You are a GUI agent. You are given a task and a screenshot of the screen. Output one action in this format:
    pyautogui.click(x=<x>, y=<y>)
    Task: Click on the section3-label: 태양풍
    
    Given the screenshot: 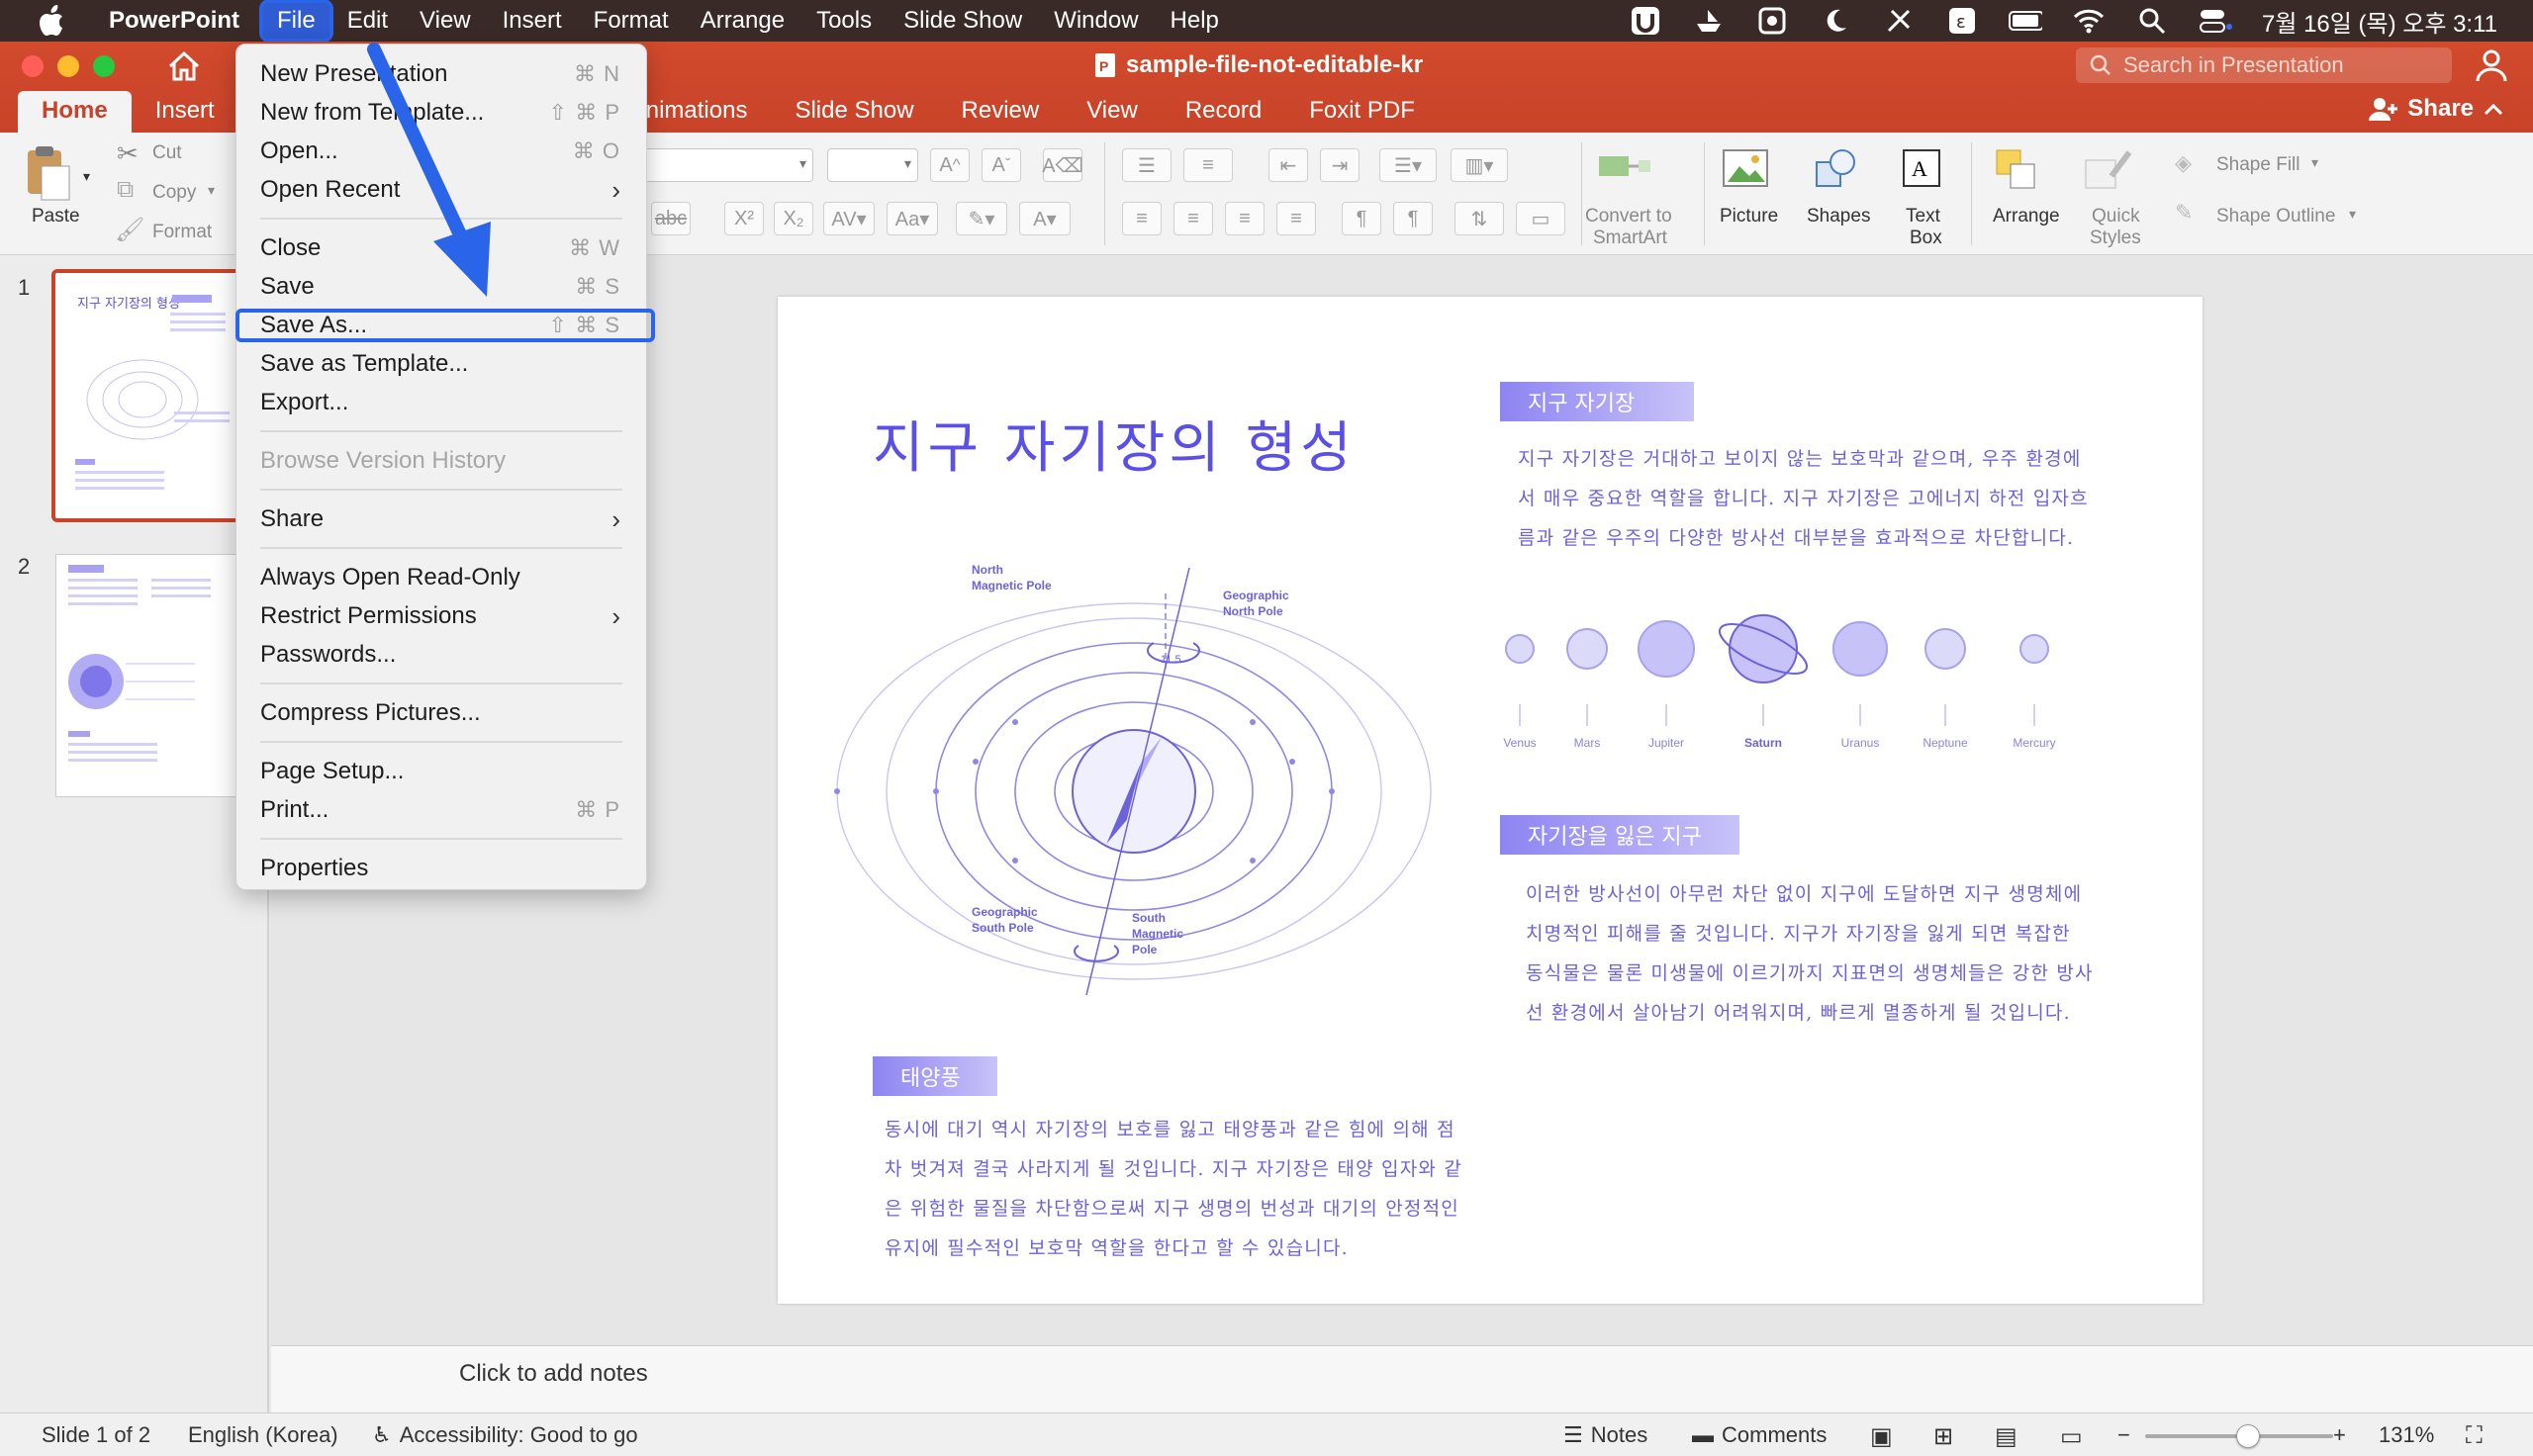 What is the action you would take?
    pyautogui.click(x=935, y=1076)
    